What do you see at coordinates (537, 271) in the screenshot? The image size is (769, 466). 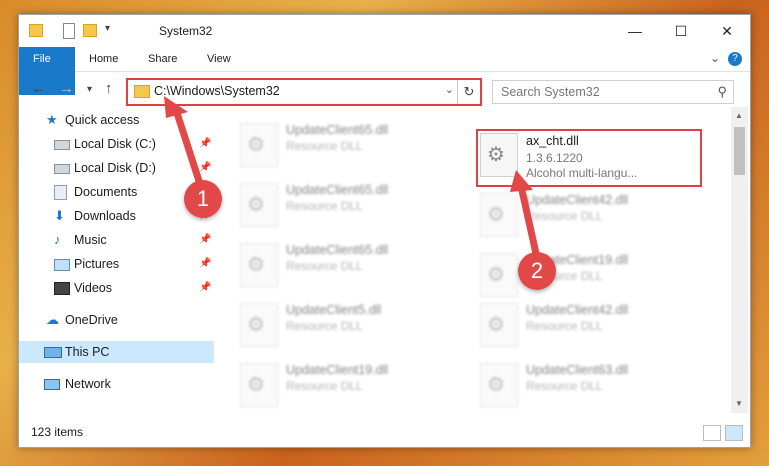 I see `annotation-badge-2: 2` at bounding box center [537, 271].